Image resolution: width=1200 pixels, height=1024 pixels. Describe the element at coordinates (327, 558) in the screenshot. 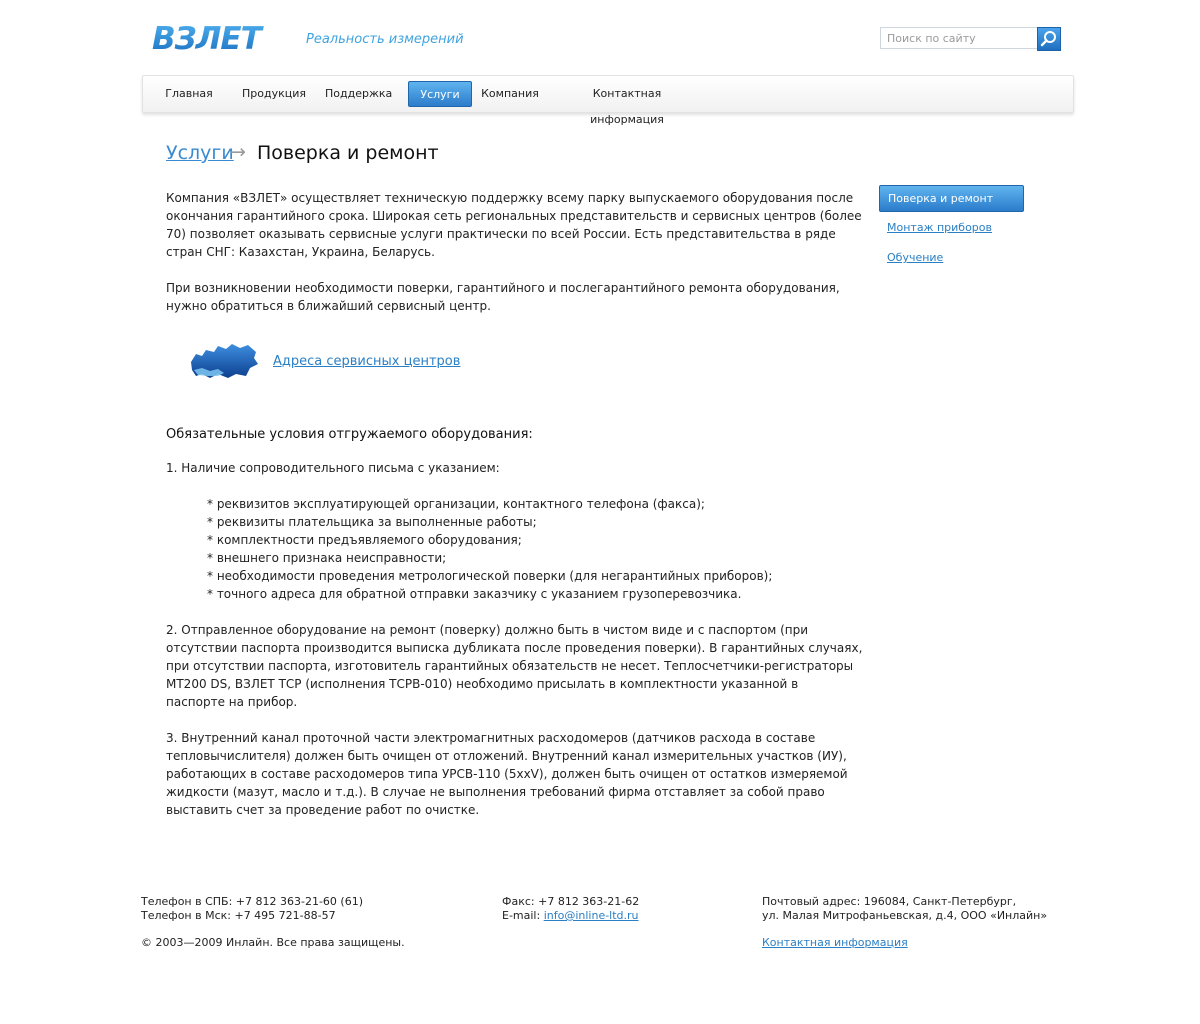

I see `list-item: * внешнего признака неисправности;` at that location.